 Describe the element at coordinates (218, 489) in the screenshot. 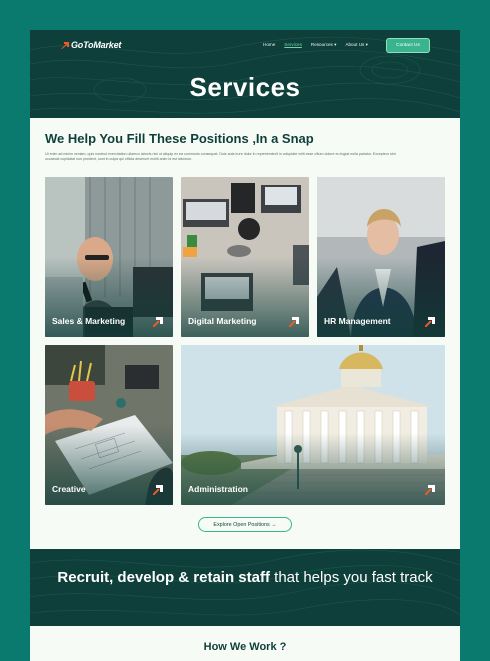

I see `service-tile-label: Administration` at that location.